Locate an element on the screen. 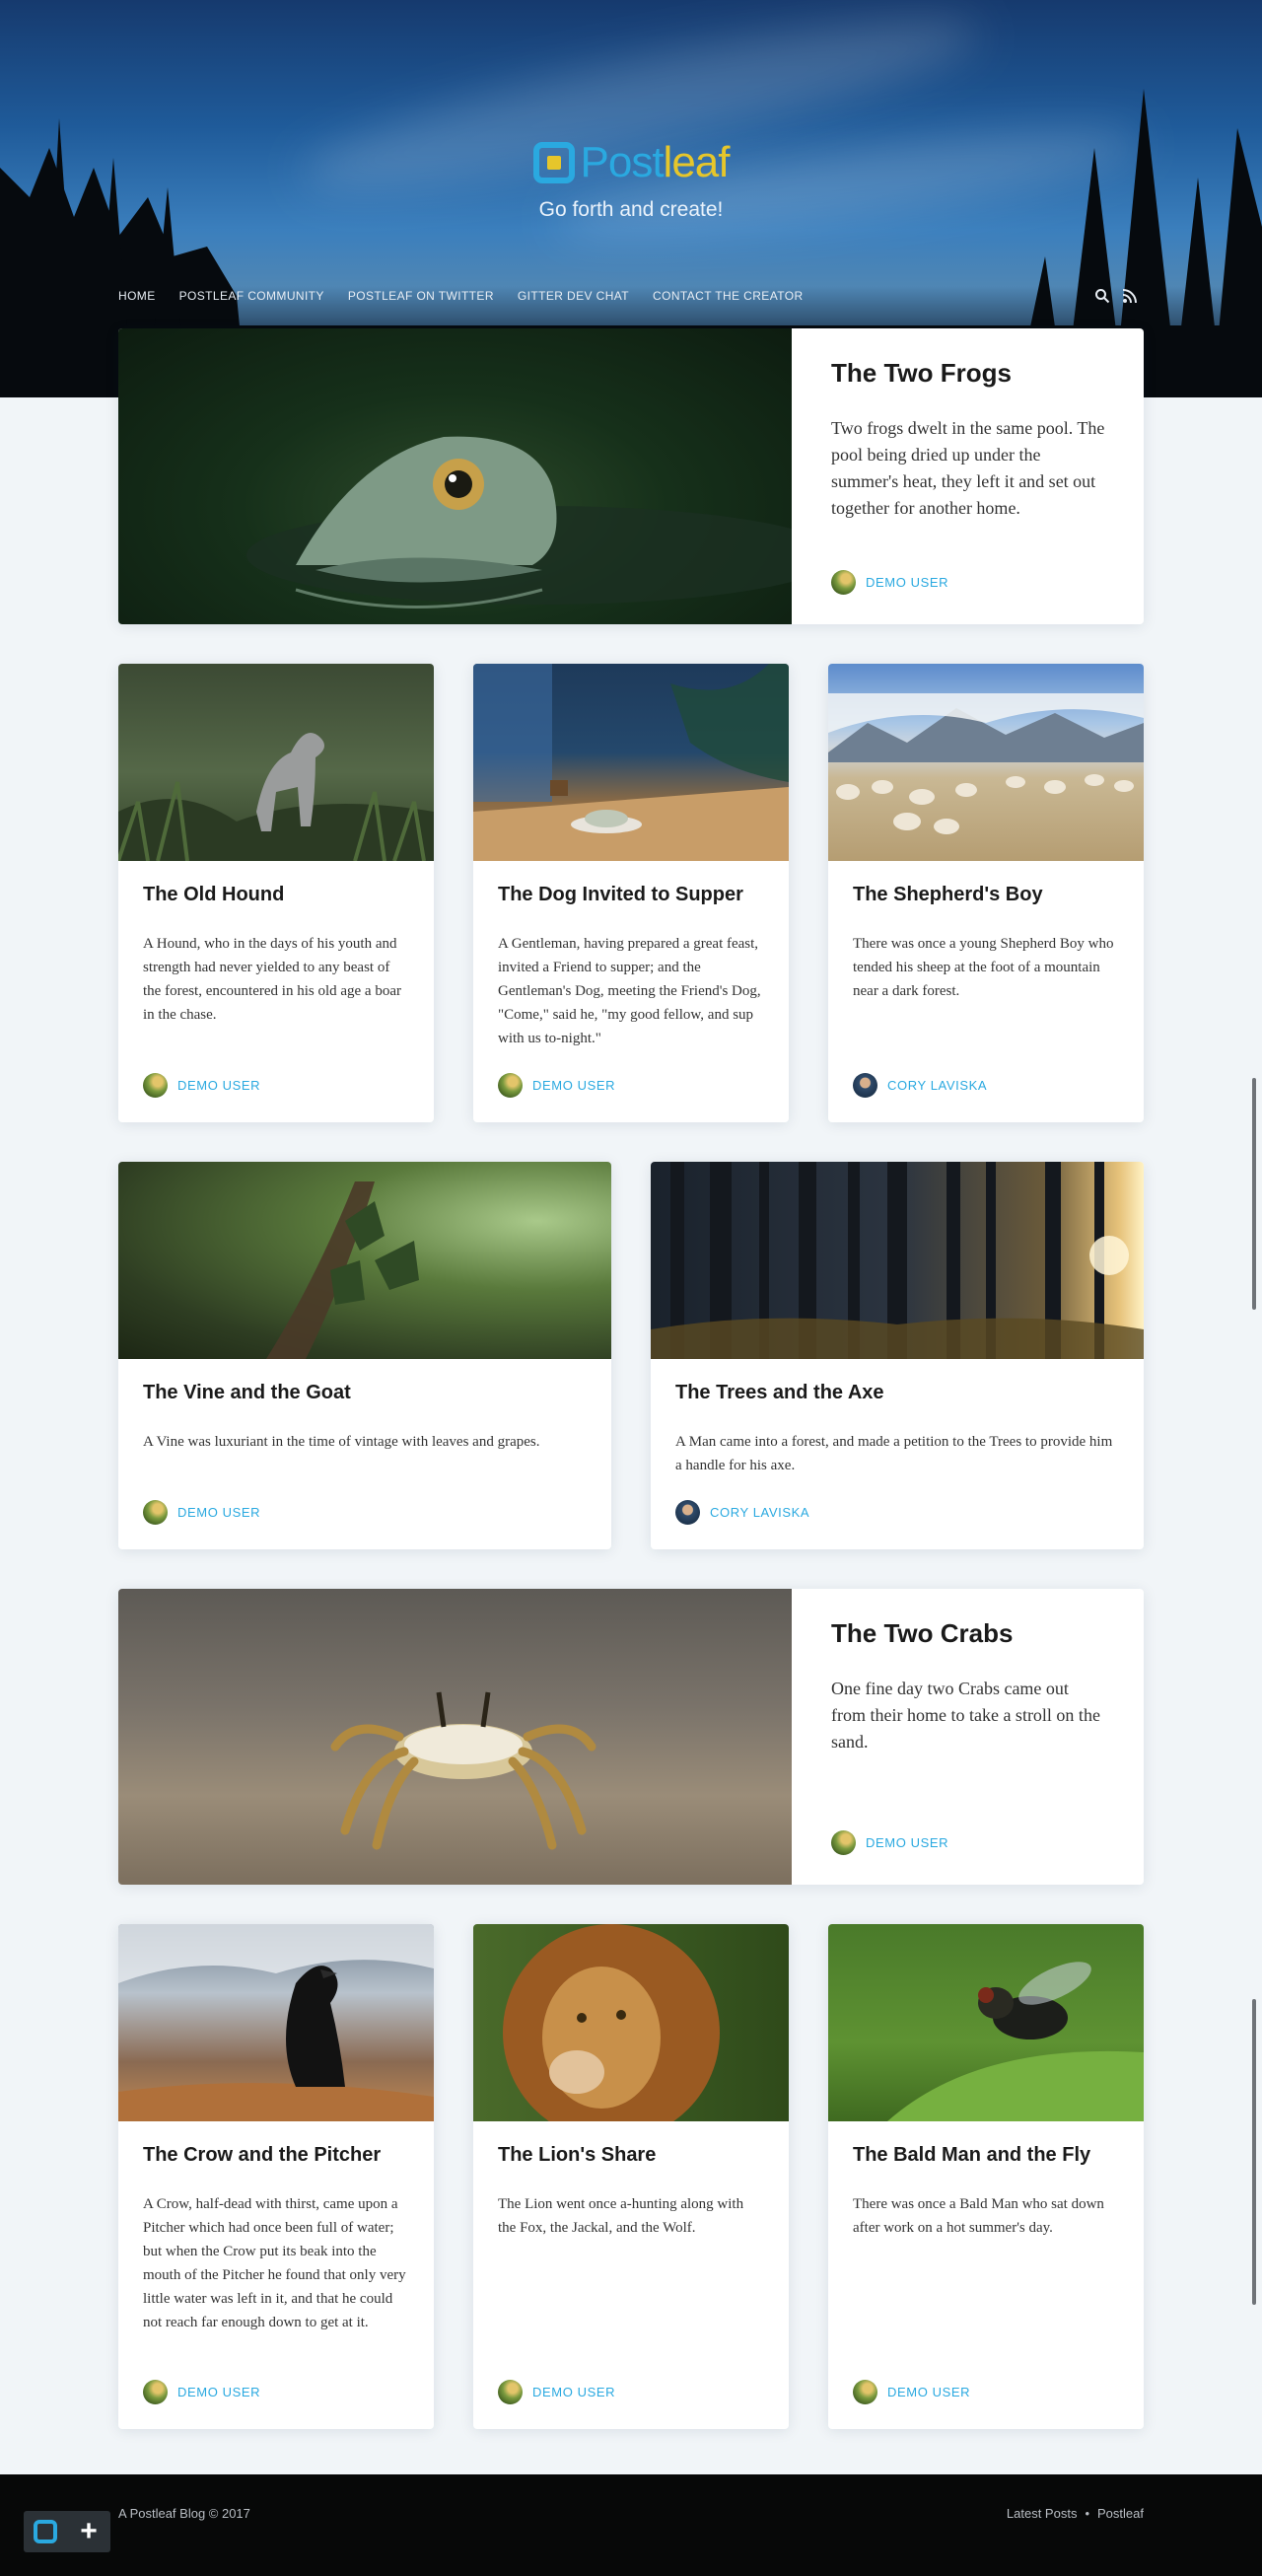  post-title: The Vine and the Goat is located at coordinates (247, 1393).